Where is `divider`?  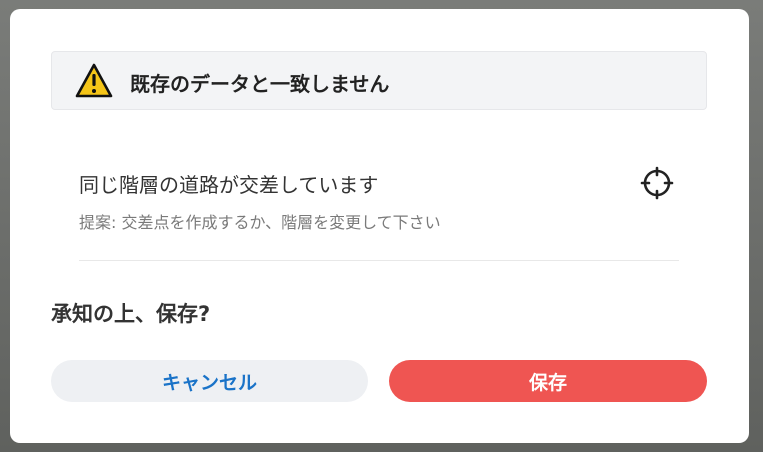 divider is located at coordinates (379, 260).